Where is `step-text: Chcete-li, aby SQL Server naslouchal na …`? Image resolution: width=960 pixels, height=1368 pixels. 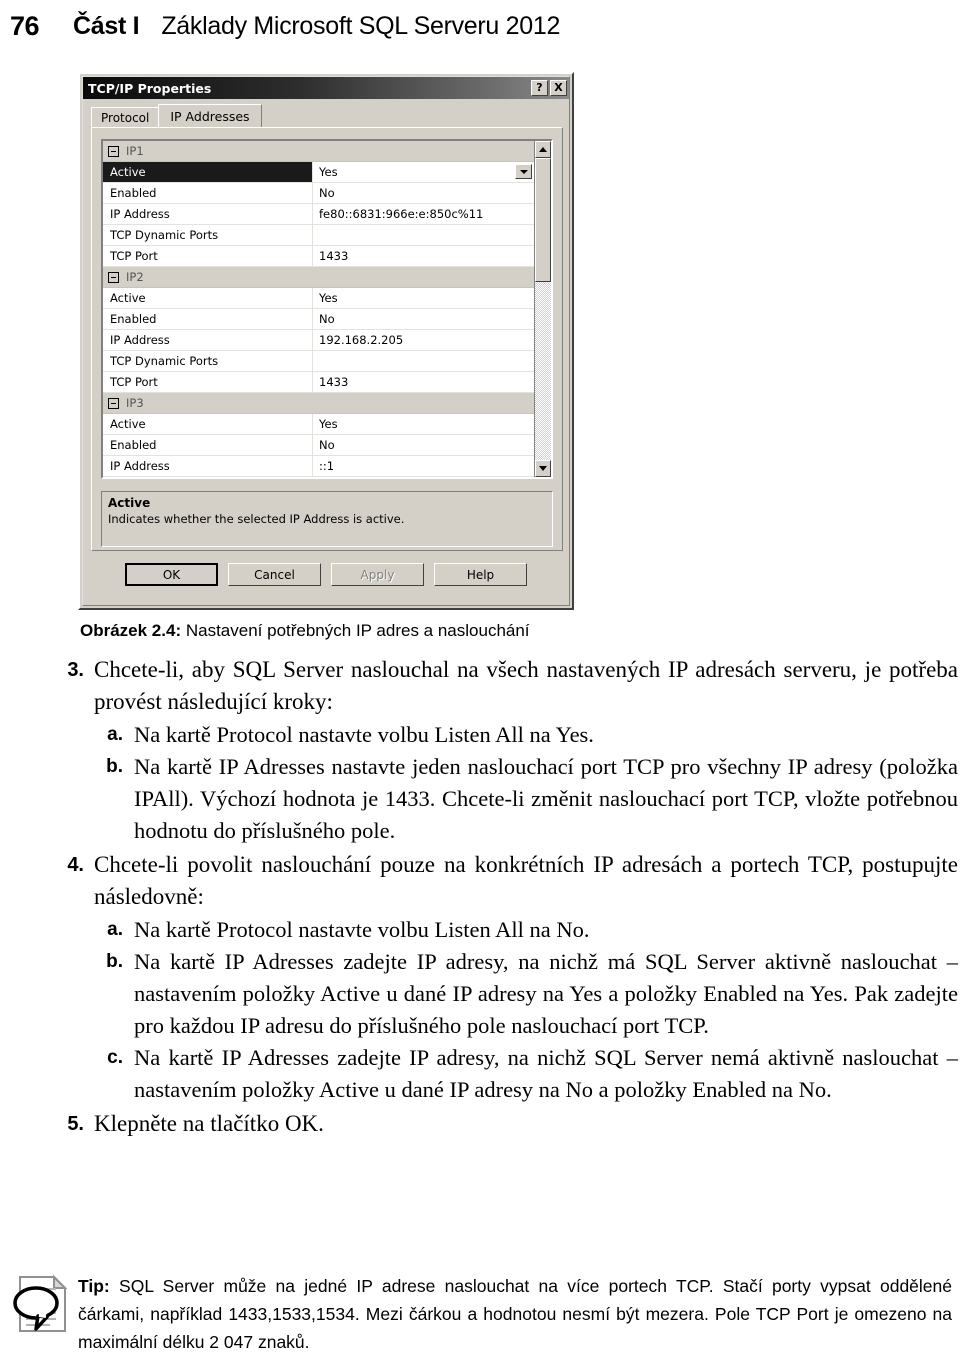
step-text: Chcete-li, aby SQL Server naslouchal na … is located at coordinates (526, 685).